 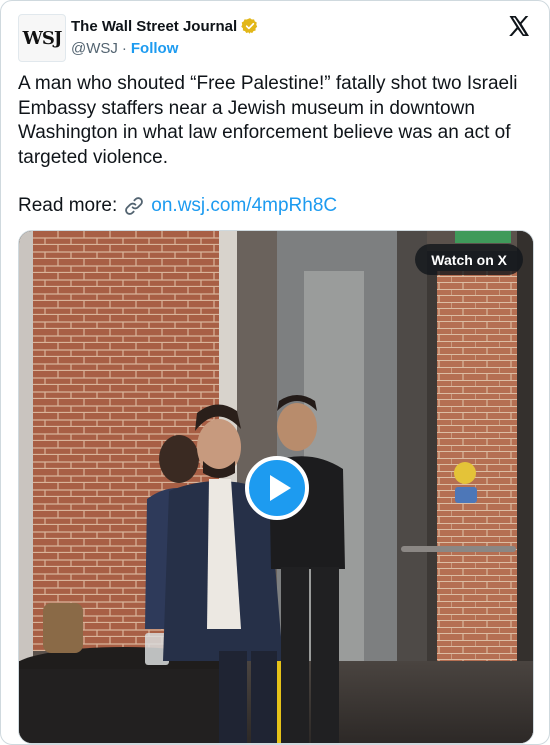 I want to click on article-link: on.wsj.com/4mpRh8C, so click(x=244, y=206).